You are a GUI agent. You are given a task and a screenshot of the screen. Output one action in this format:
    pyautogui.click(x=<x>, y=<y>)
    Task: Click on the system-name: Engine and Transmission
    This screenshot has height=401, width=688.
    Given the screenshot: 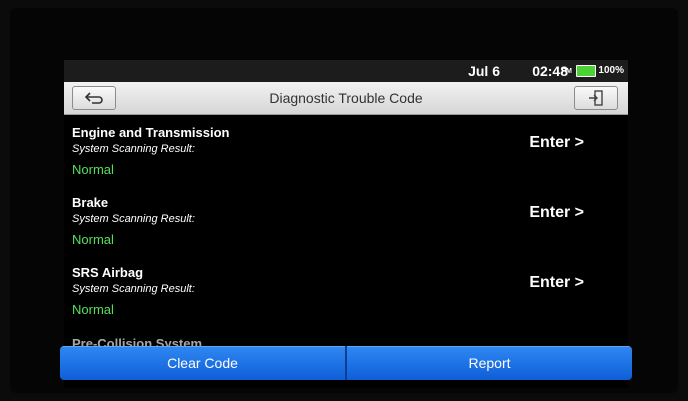 What is the action you would take?
    pyautogui.click(x=151, y=132)
    